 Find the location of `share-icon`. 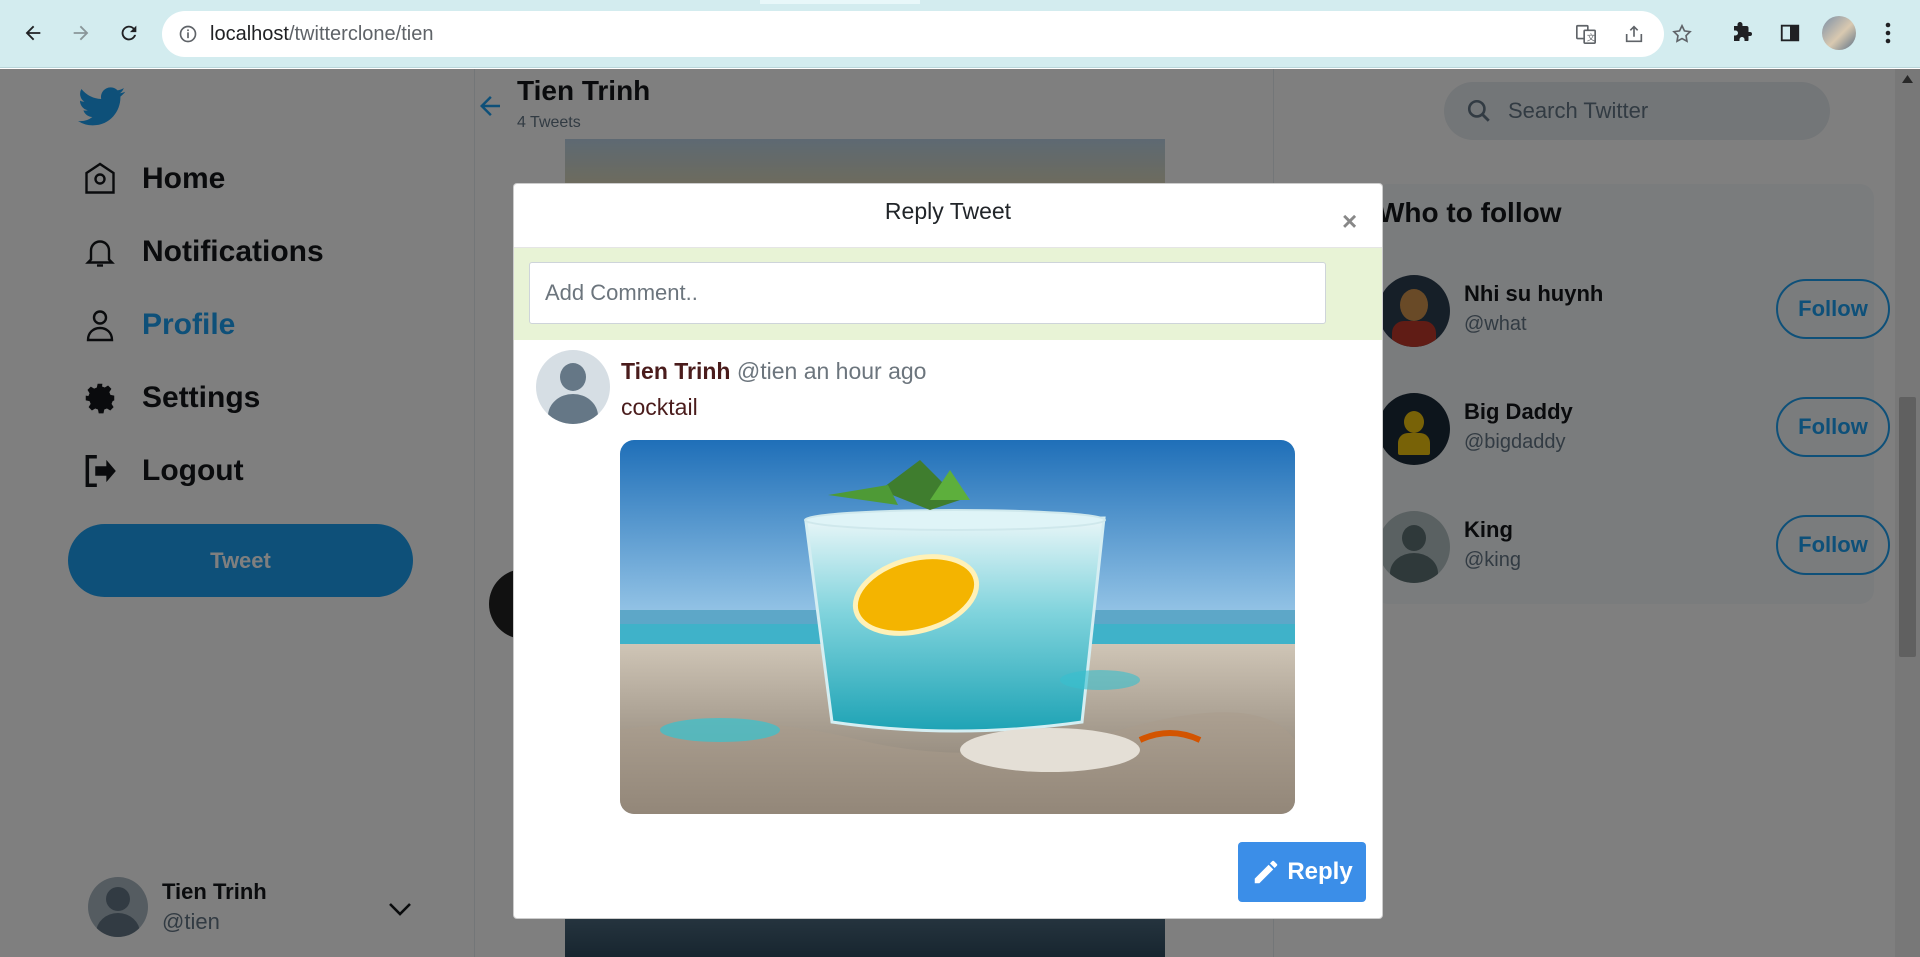

share-icon is located at coordinates (1634, 34).